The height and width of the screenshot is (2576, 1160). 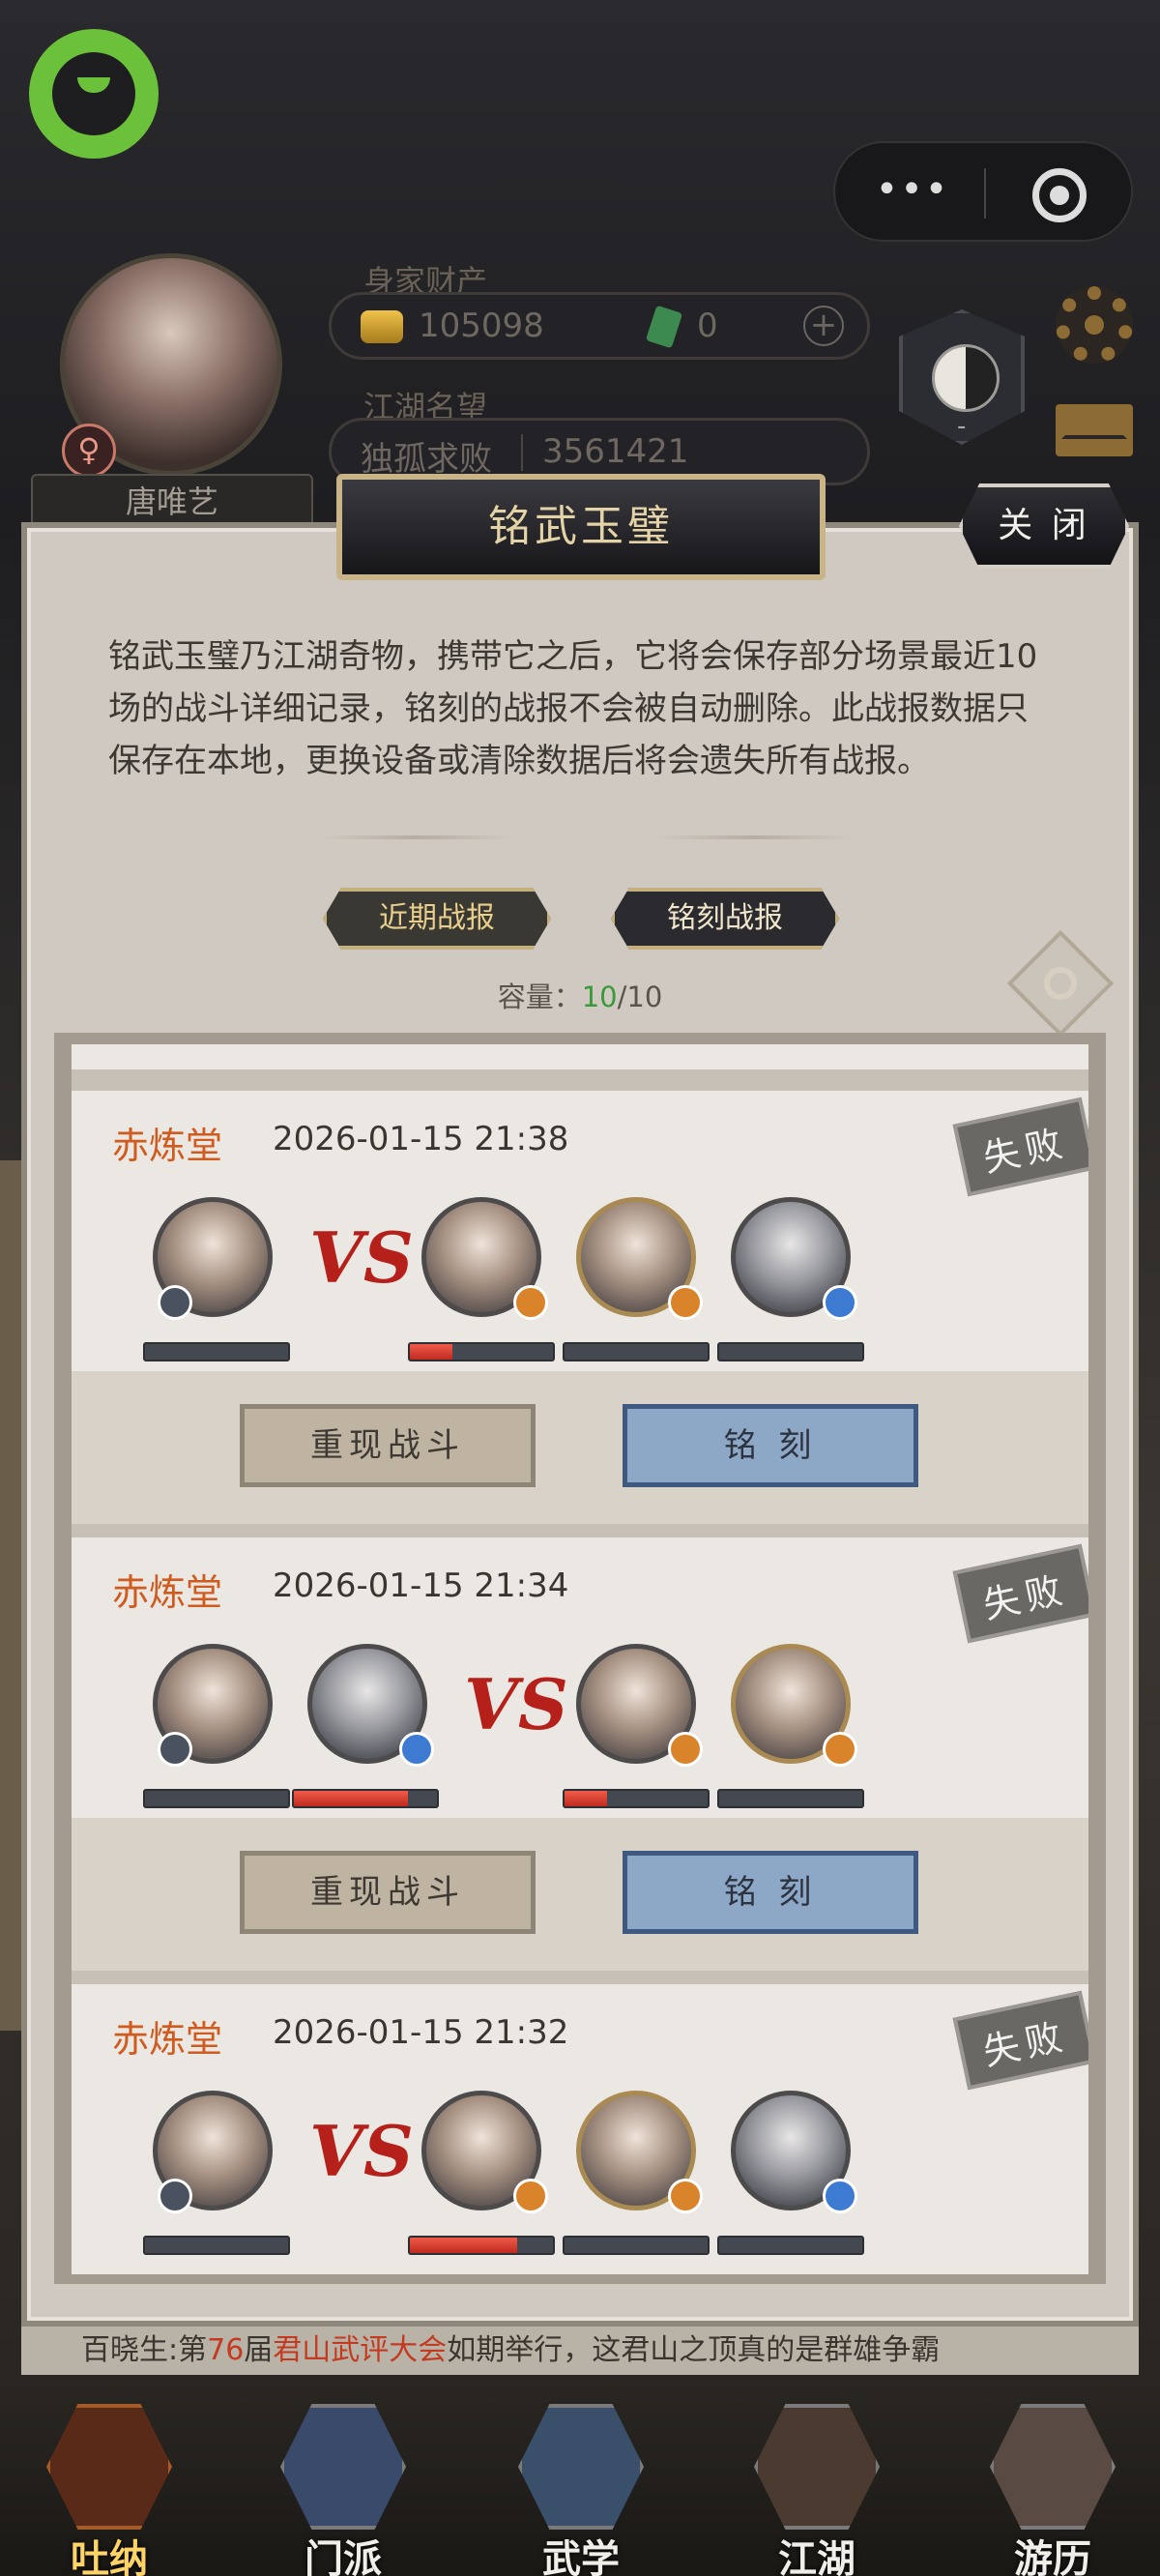 I want to click on taiji-icon, so click(x=966, y=378).